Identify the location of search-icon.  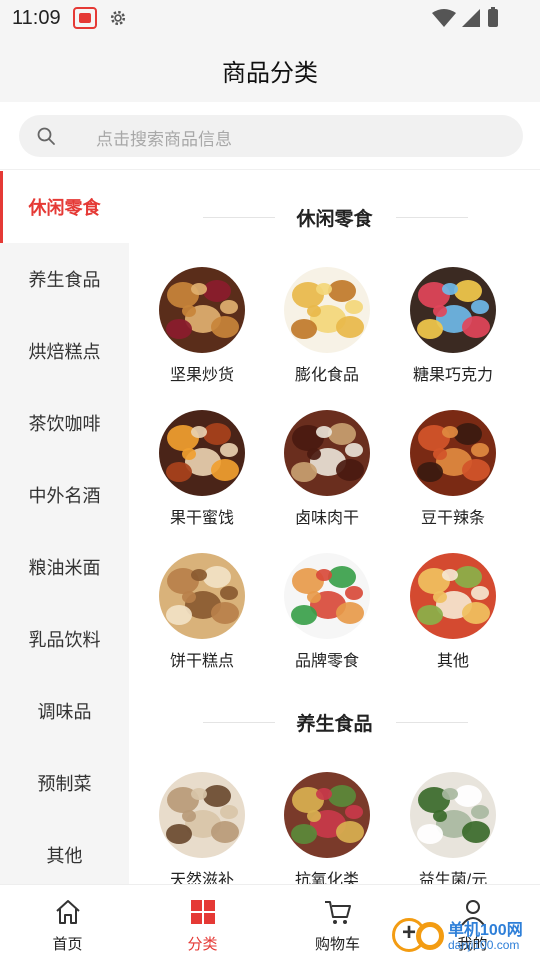
(46, 136).